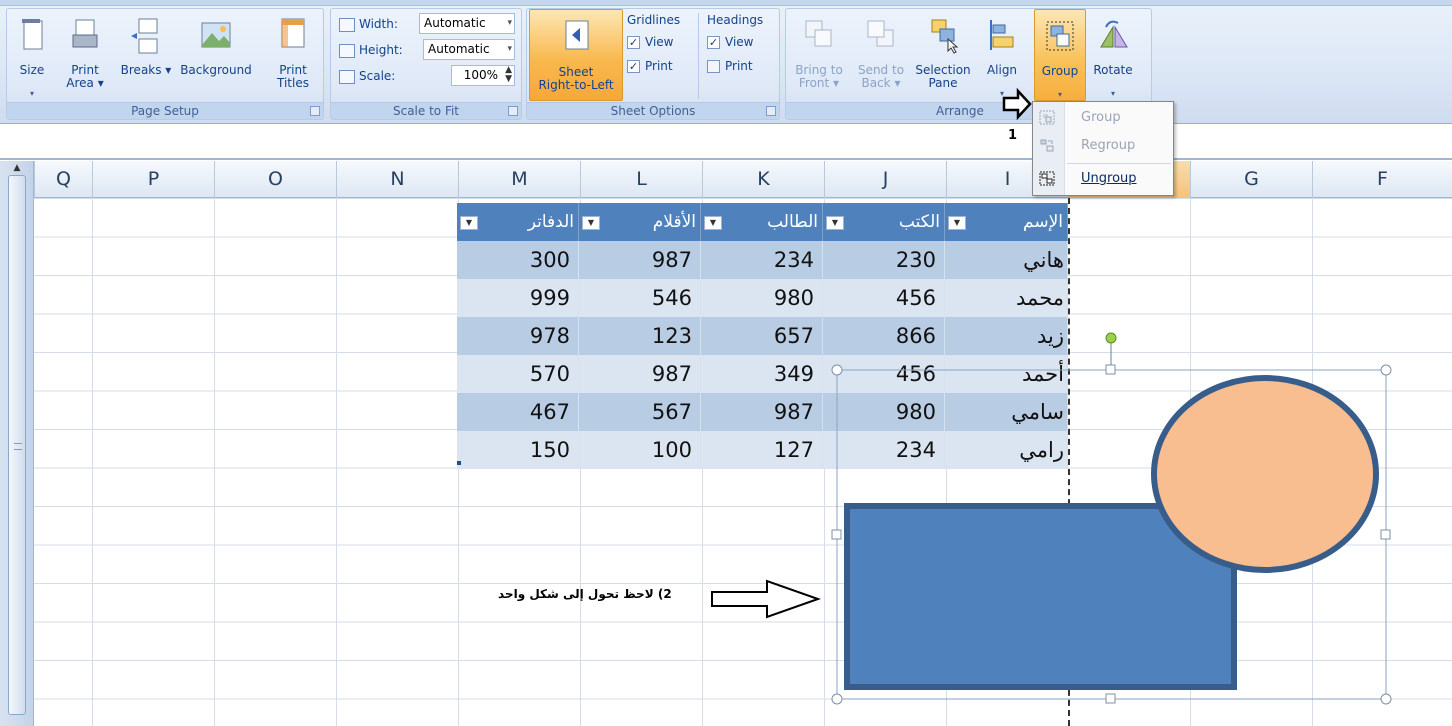  Describe the element at coordinates (762, 336) in the screenshot. I see `table-cell: 657` at that location.